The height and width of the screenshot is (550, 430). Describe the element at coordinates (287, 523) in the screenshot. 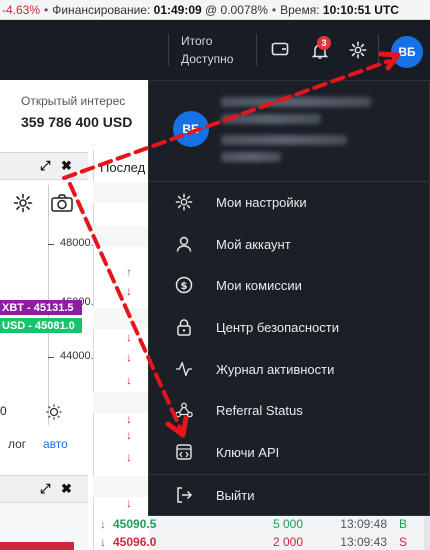

I see `trade-quantity: 5 000` at that location.